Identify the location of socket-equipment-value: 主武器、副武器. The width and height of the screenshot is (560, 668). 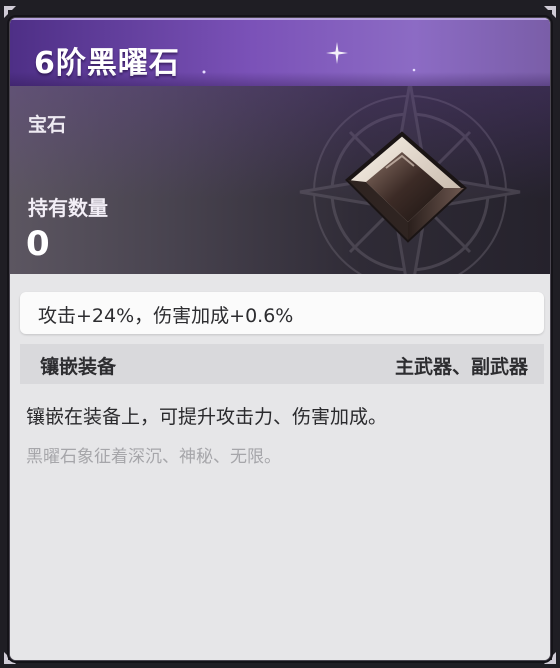
(461, 367).